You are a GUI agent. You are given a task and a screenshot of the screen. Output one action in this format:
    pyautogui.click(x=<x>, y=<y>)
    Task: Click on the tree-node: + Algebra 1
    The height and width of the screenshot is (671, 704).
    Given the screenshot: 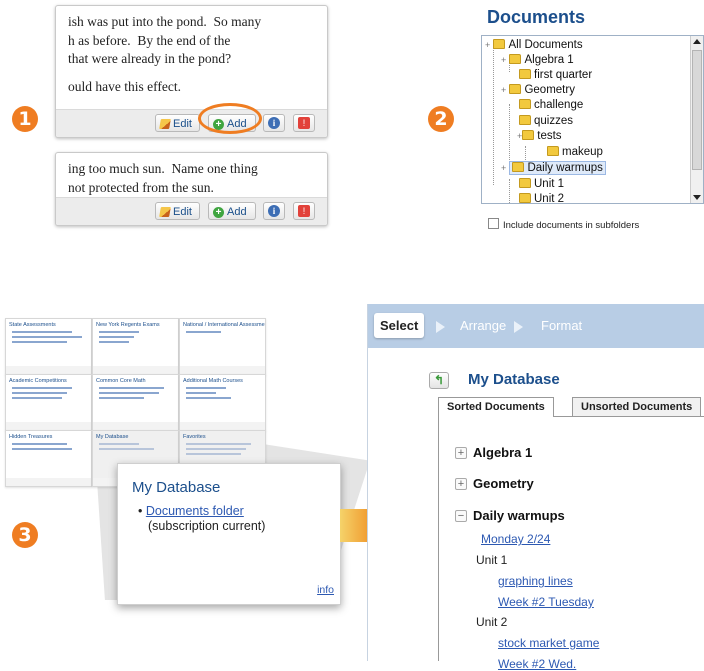 What is the action you would take?
    pyautogui.click(x=537, y=60)
    